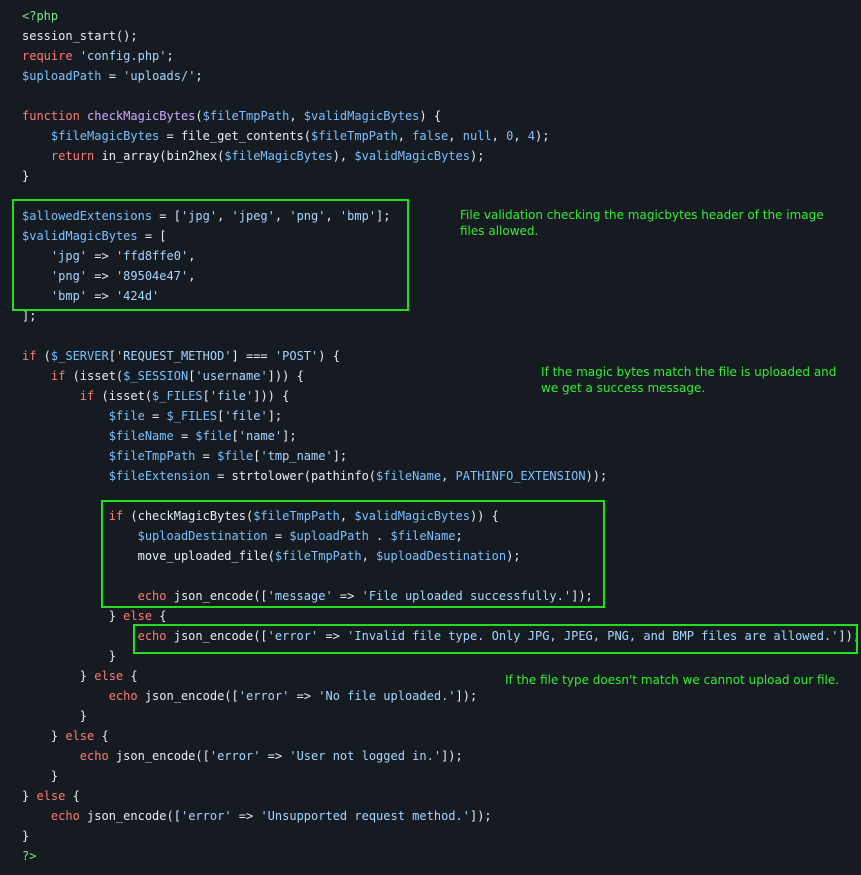 This screenshot has width=861, height=875. Describe the element at coordinates (231, 376) in the screenshot. I see `code-token: 'username'` at that location.